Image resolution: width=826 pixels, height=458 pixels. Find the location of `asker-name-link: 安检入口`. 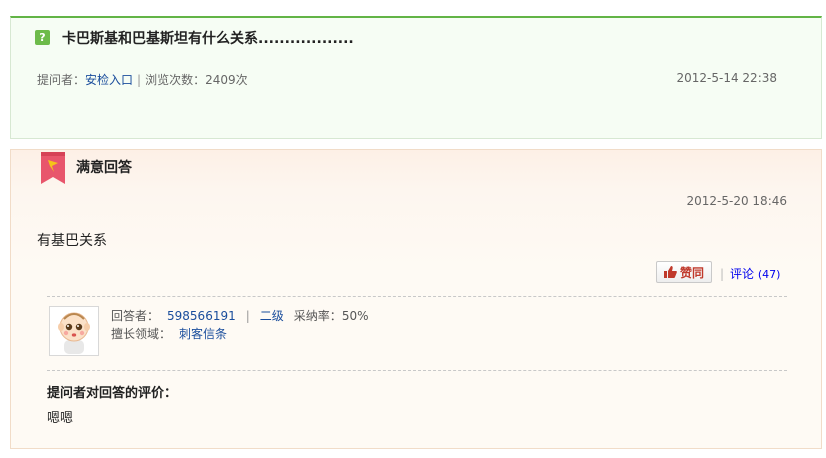

asker-name-link: 安检入口 is located at coordinates (109, 80).